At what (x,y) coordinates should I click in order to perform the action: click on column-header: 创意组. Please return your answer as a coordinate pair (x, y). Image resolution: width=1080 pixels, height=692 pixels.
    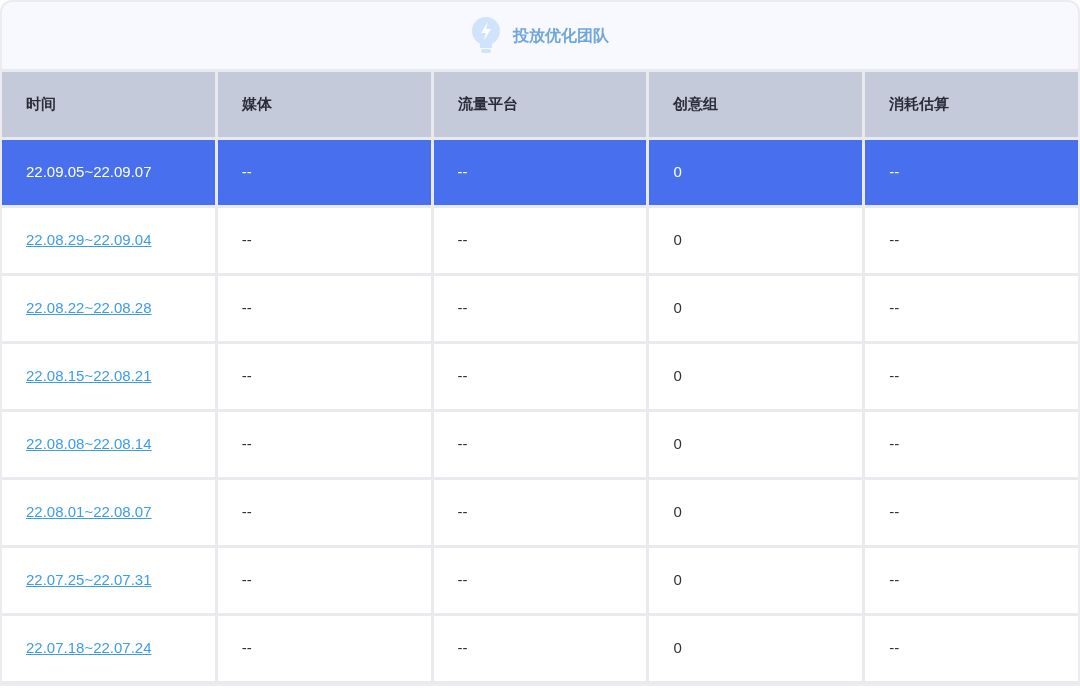
    Looking at the image, I should click on (756, 104).